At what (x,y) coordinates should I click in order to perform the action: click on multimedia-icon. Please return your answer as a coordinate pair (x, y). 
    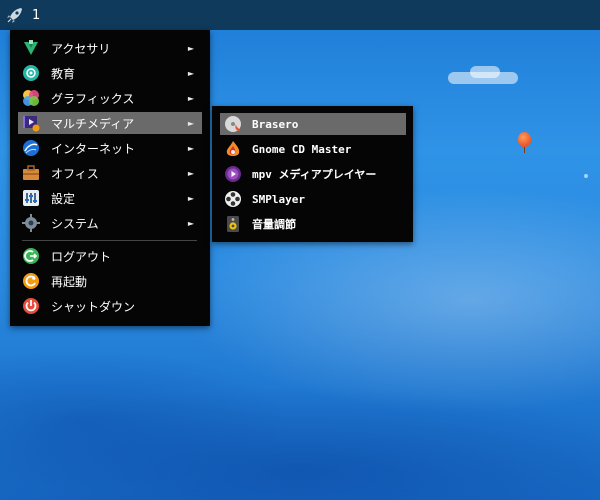
    Looking at the image, I should click on (31, 123).